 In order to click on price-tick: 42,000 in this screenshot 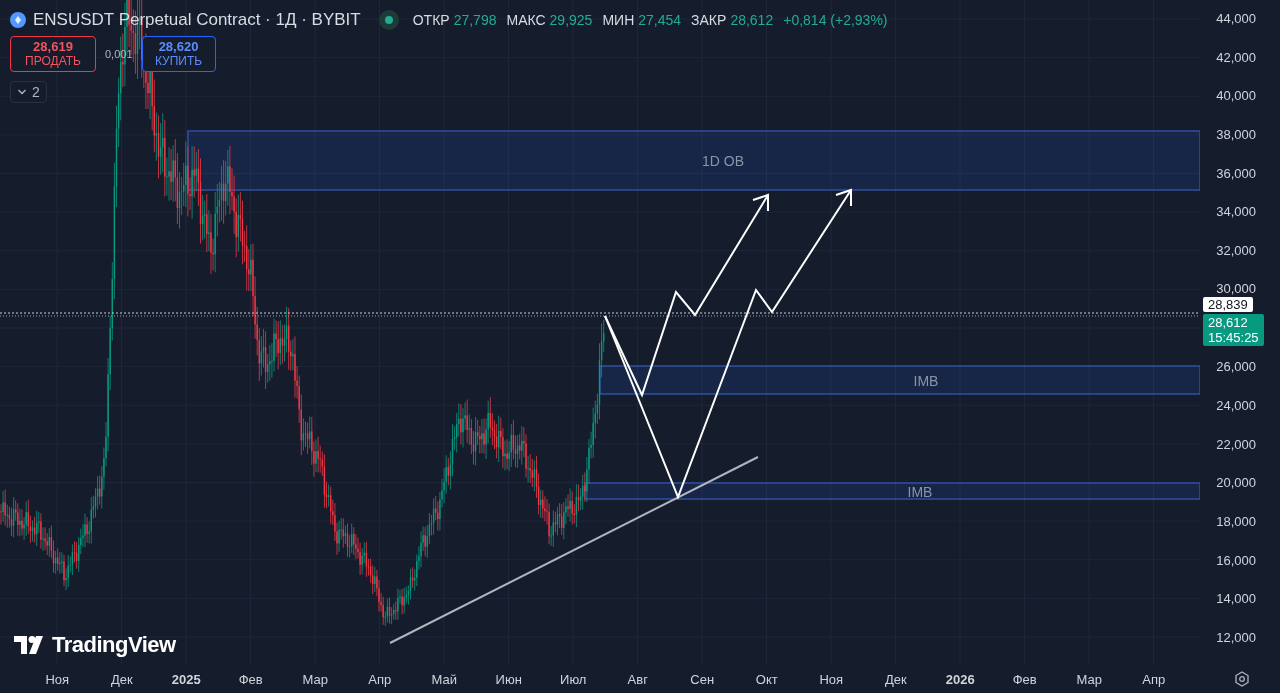, I will do `click(1236, 57)`.